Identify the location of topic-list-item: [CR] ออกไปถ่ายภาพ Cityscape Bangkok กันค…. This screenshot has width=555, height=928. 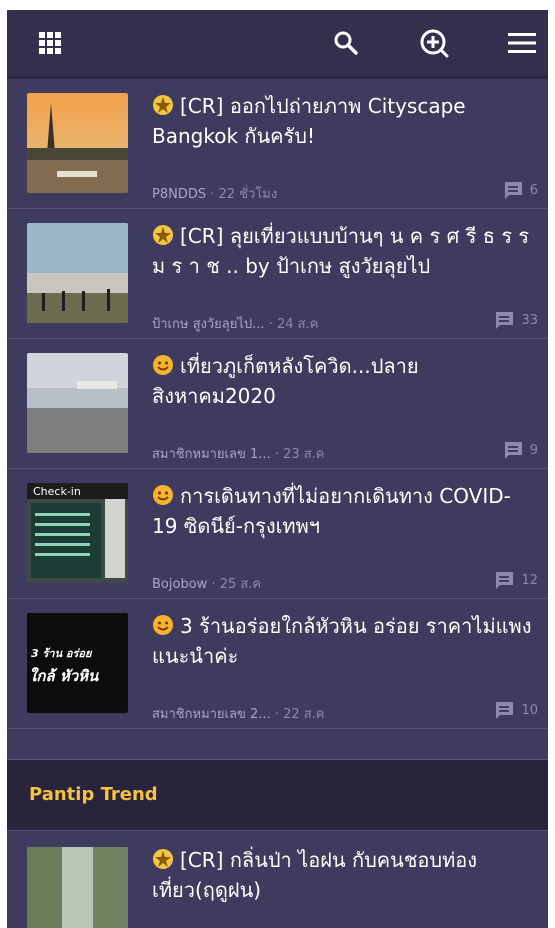
(277, 144).